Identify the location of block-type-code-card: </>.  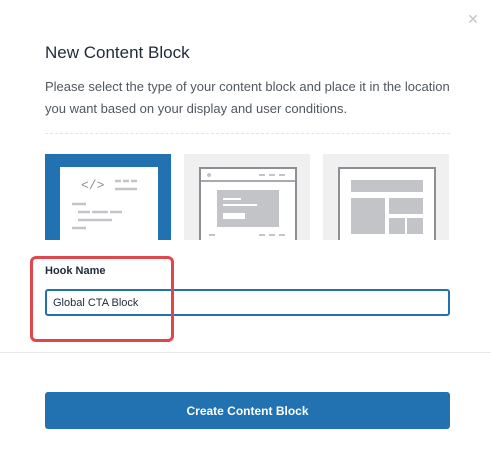
(108, 197).